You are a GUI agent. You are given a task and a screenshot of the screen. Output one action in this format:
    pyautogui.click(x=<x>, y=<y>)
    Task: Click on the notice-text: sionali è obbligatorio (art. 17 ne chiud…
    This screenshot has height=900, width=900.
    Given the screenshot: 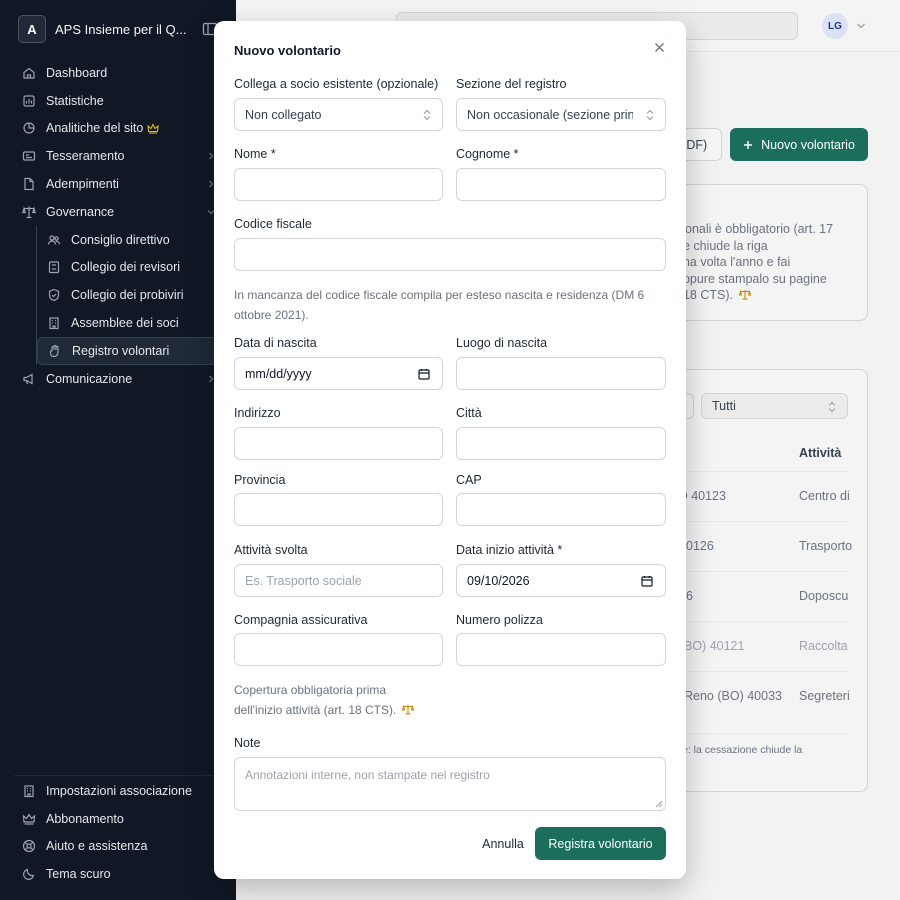 What is the action you would take?
    pyautogui.click(x=766, y=262)
    